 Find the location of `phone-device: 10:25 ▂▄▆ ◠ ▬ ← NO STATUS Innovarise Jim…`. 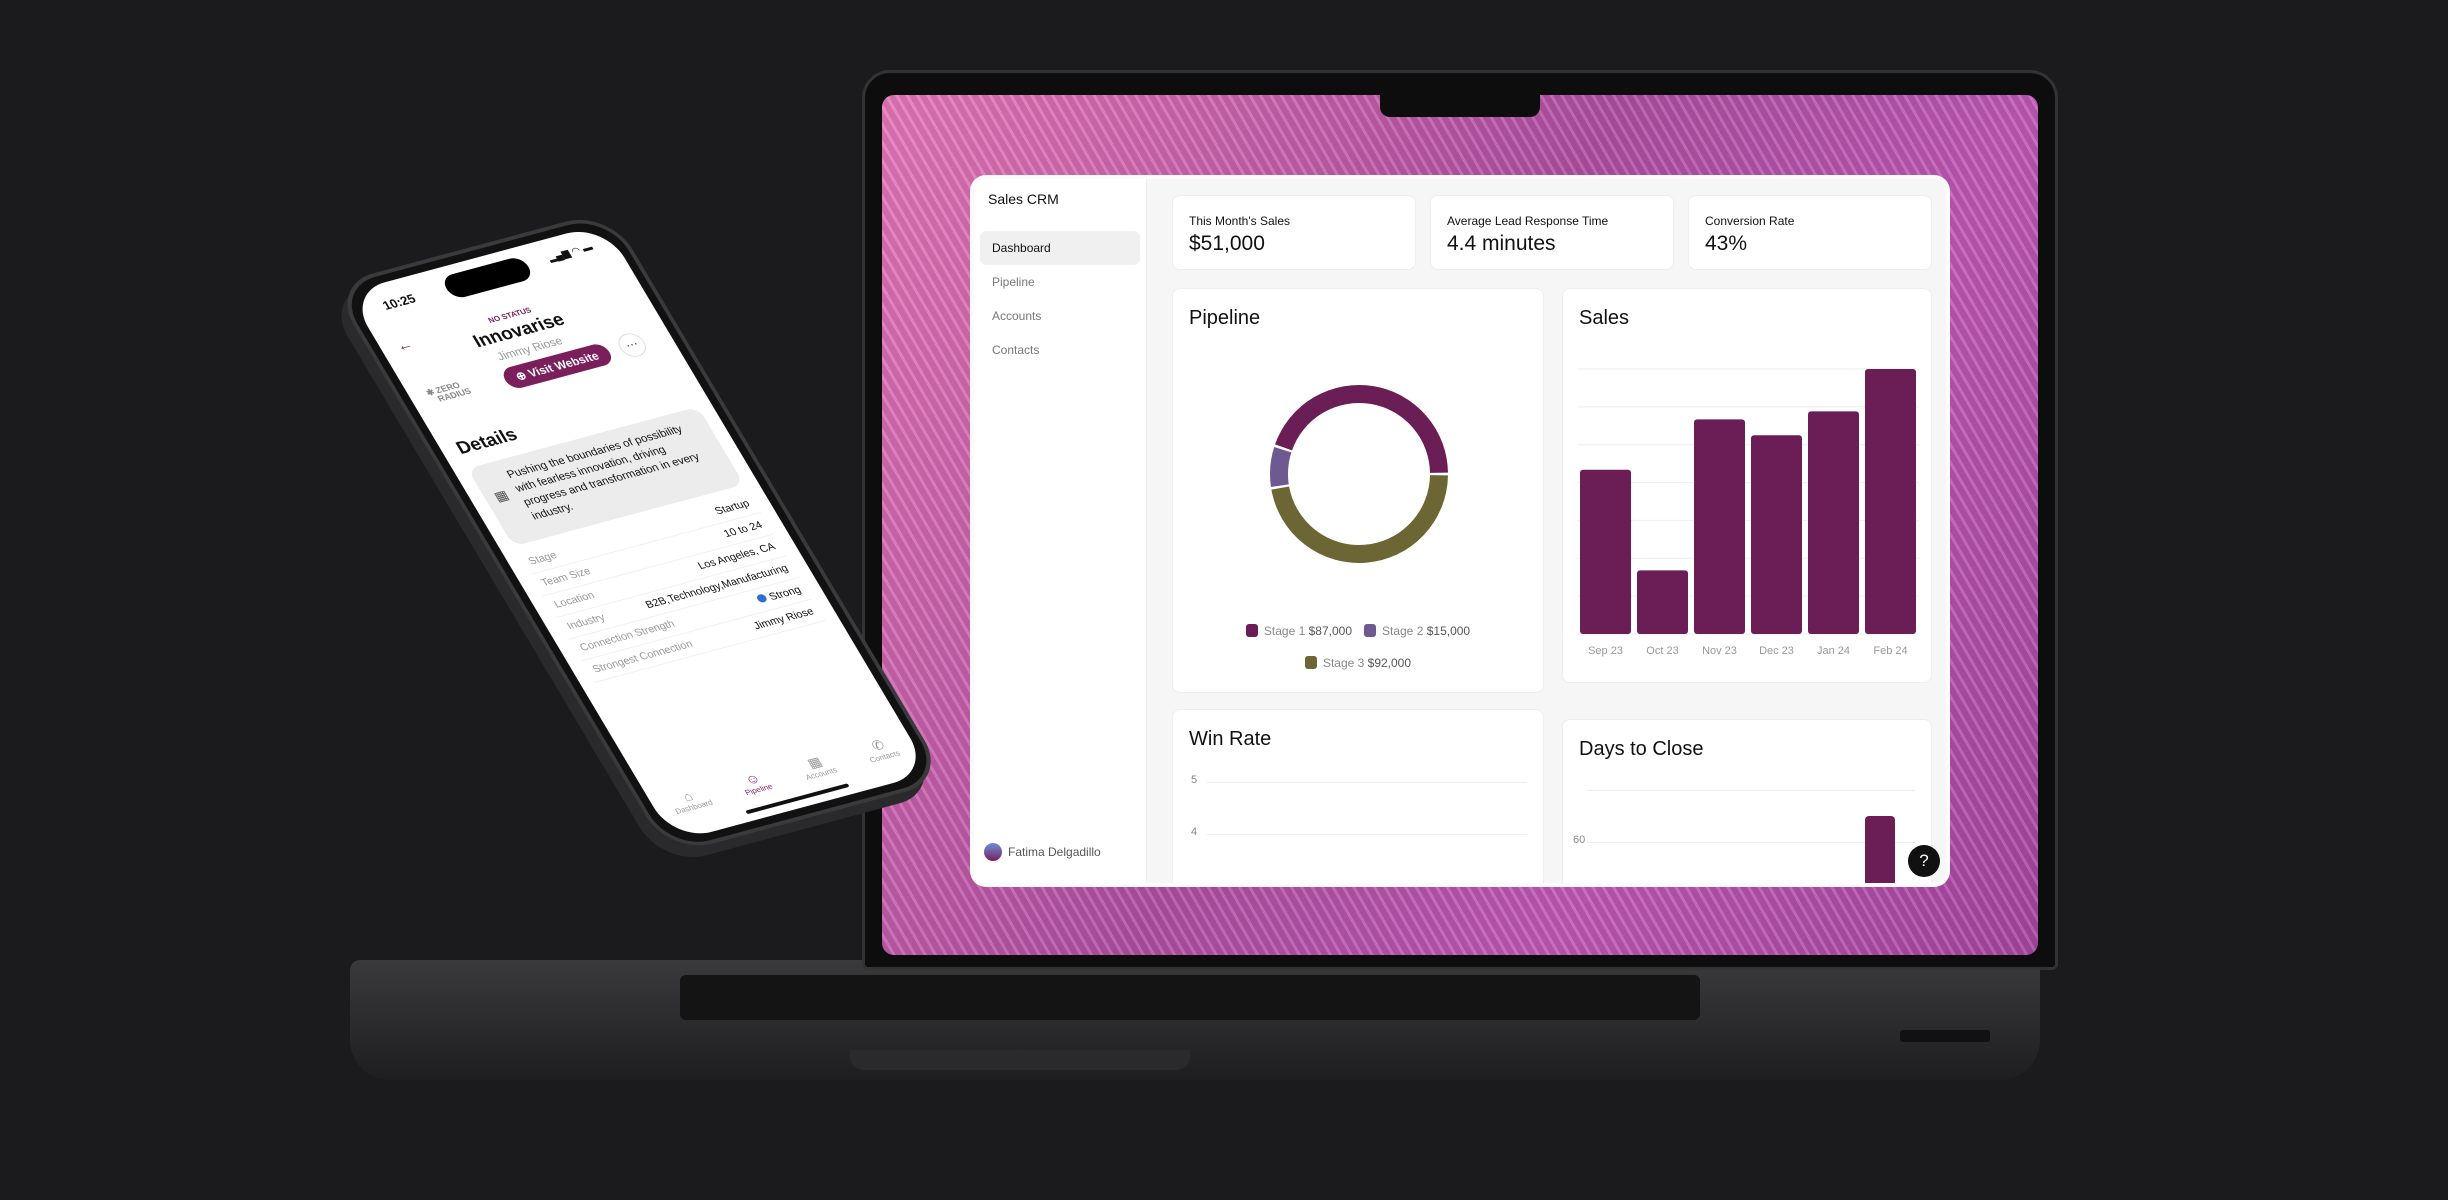

phone-device: 10:25 ▂▄▆ ◠ ▬ ← NO STATUS Innovarise Jim… is located at coordinates (639, 533).